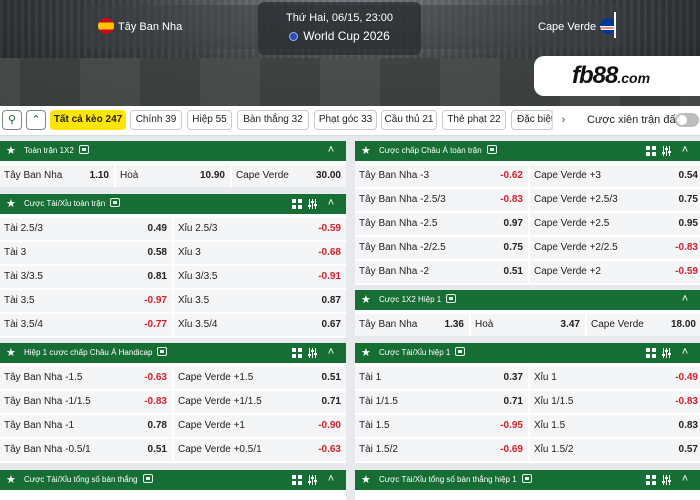  Describe the element at coordinates (86, 325) in the screenshot. I see `odds-cell: Tài 3.5/4 -0.77` at that location.